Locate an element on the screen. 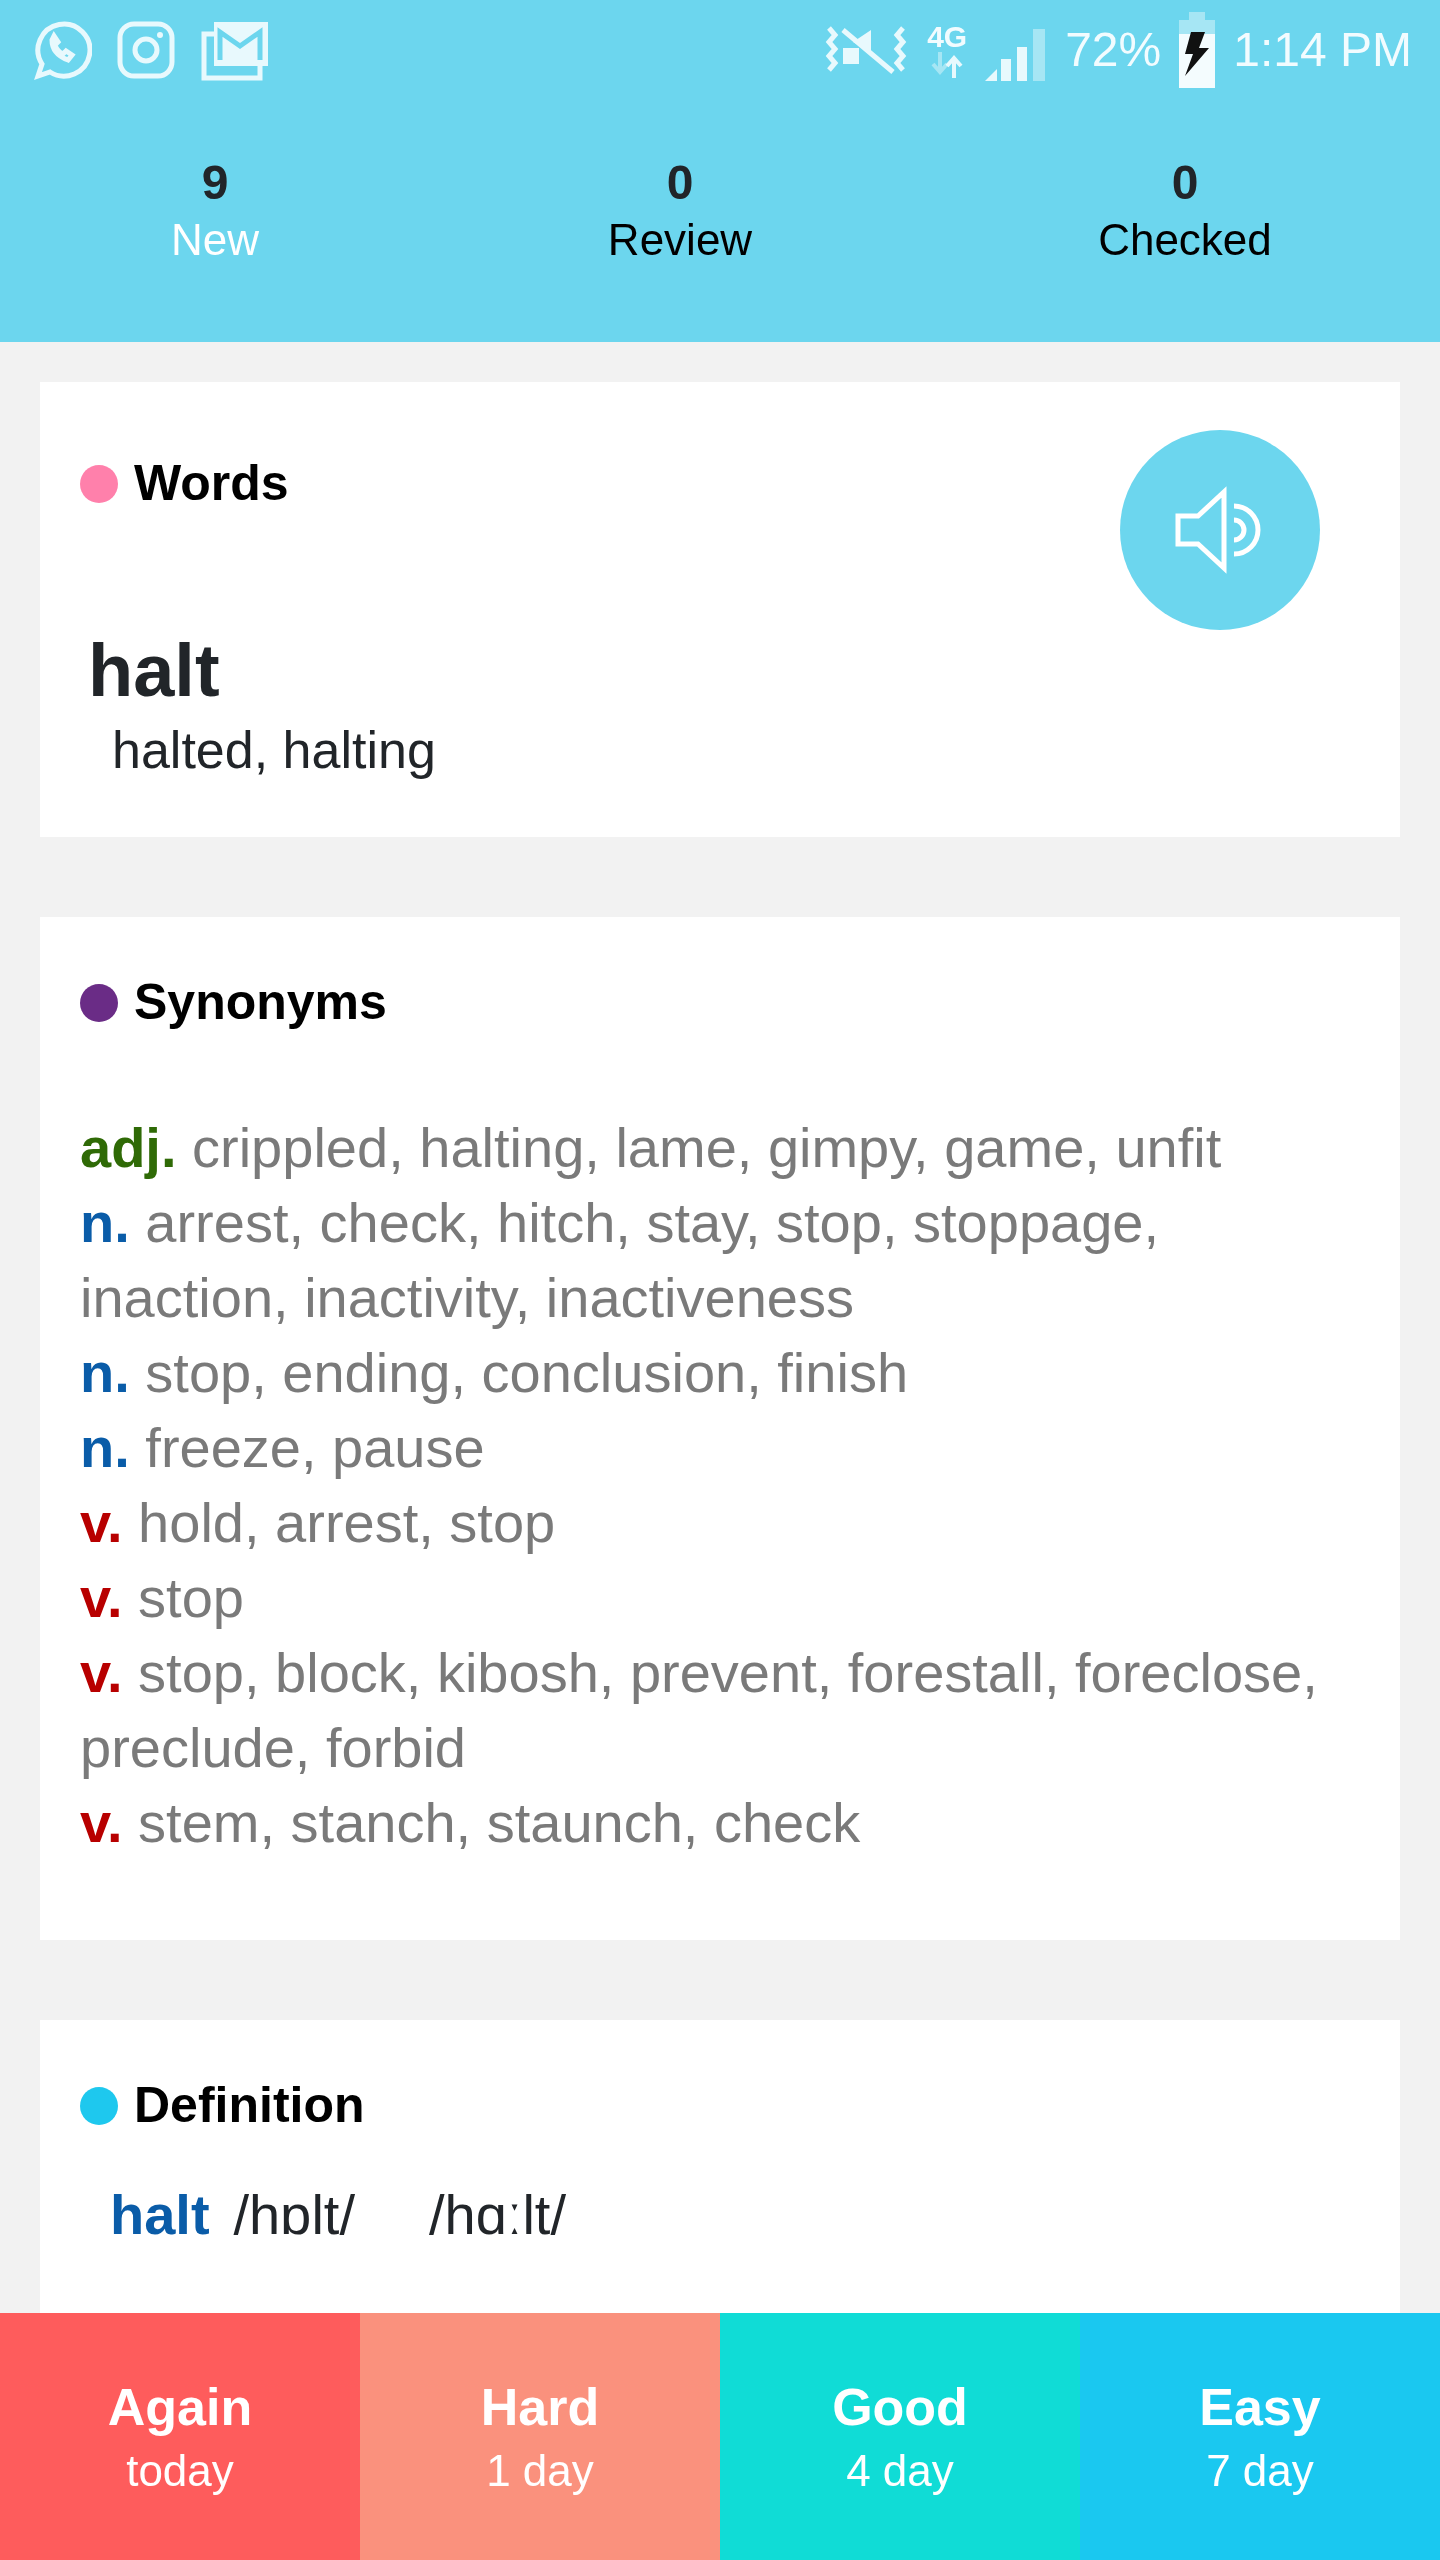 This screenshot has width=1440, height=2560. answer-button: Easy 7 day is located at coordinates (1260, 2436).